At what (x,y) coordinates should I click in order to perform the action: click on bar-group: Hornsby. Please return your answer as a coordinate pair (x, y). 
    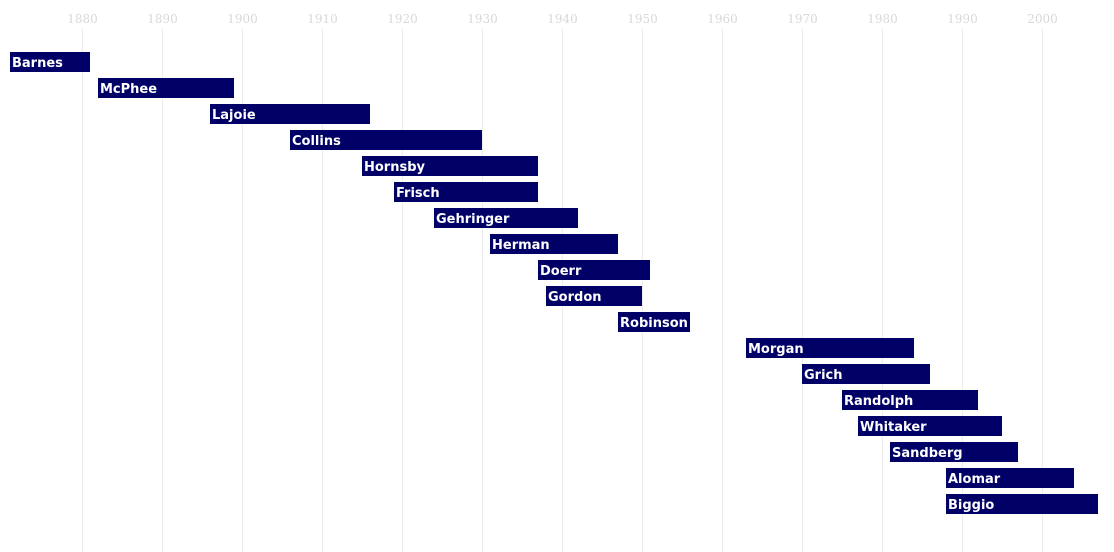
    Looking at the image, I should click on (450, 166).